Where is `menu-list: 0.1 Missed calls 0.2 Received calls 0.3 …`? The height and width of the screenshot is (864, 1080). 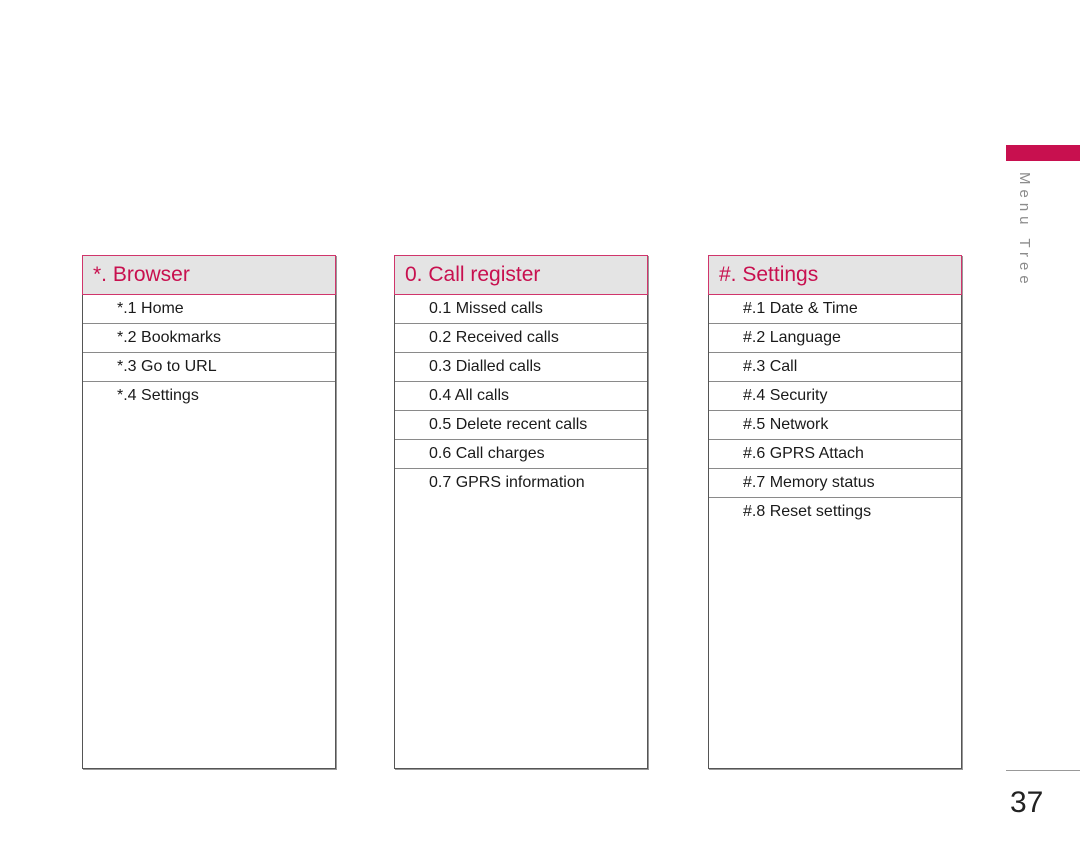 menu-list: 0.1 Missed calls 0.2 Received calls 0.3 … is located at coordinates (521, 396).